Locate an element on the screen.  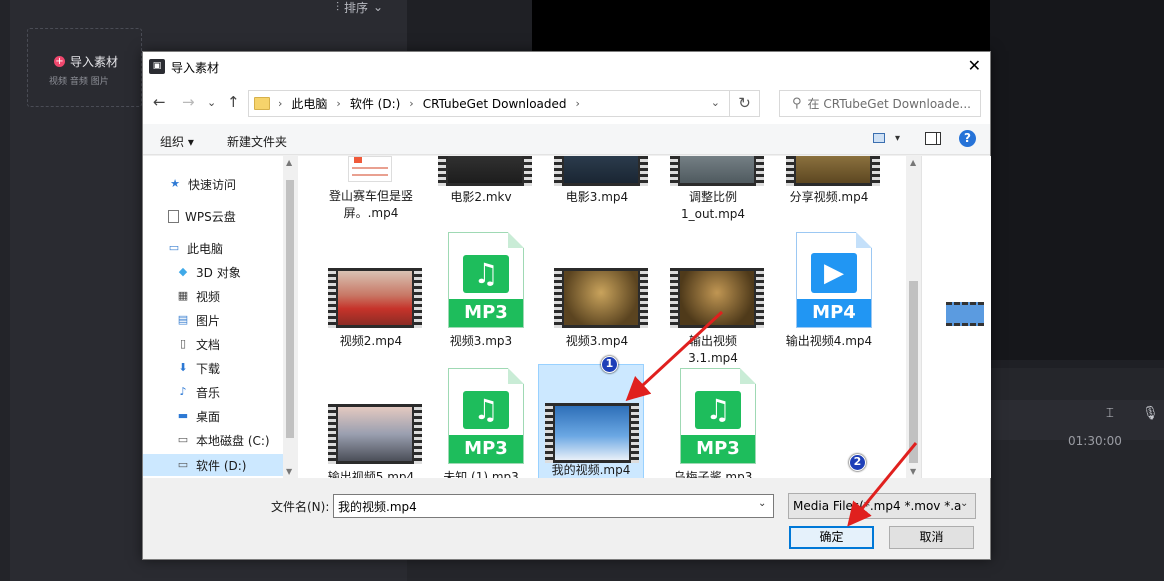
search-icon: ⚲ is located at coordinates (797, 103).